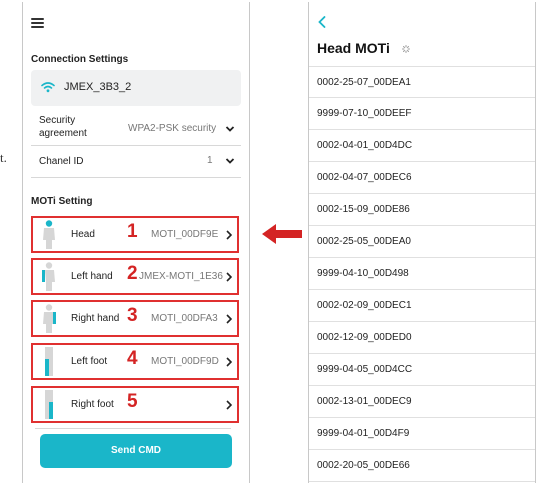 The width and height of the screenshot is (540, 483). What do you see at coordinates (83, 234) in the screenshot?
I see `moti-label: Head` at bounding box center [83, 234].